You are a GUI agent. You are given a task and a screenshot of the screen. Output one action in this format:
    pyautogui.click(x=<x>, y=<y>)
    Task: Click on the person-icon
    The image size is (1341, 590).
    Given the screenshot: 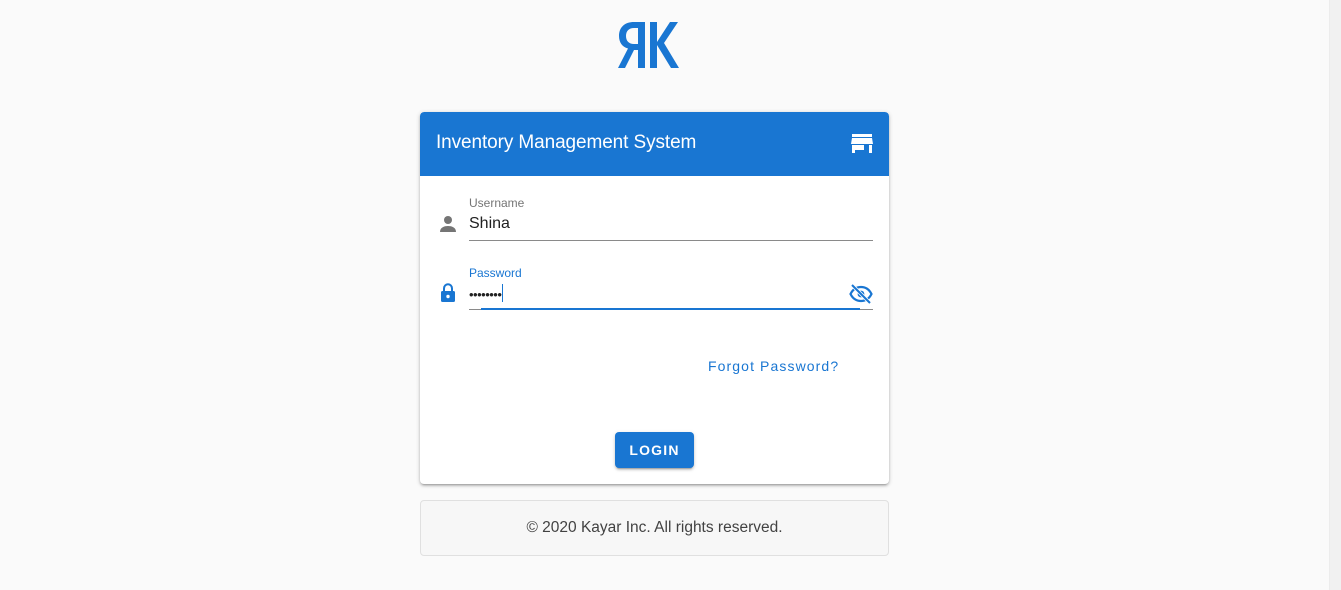 What is the action you would take?
    pyautogui.click(x=448, y=224)
    